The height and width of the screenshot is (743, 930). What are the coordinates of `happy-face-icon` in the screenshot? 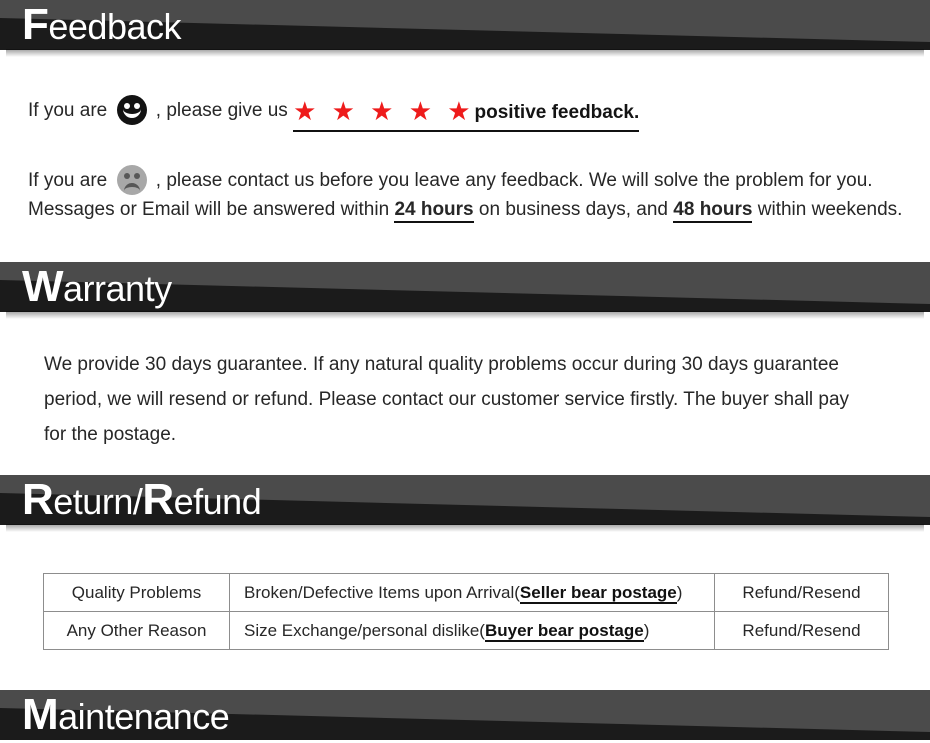 It's located at (131, 110).